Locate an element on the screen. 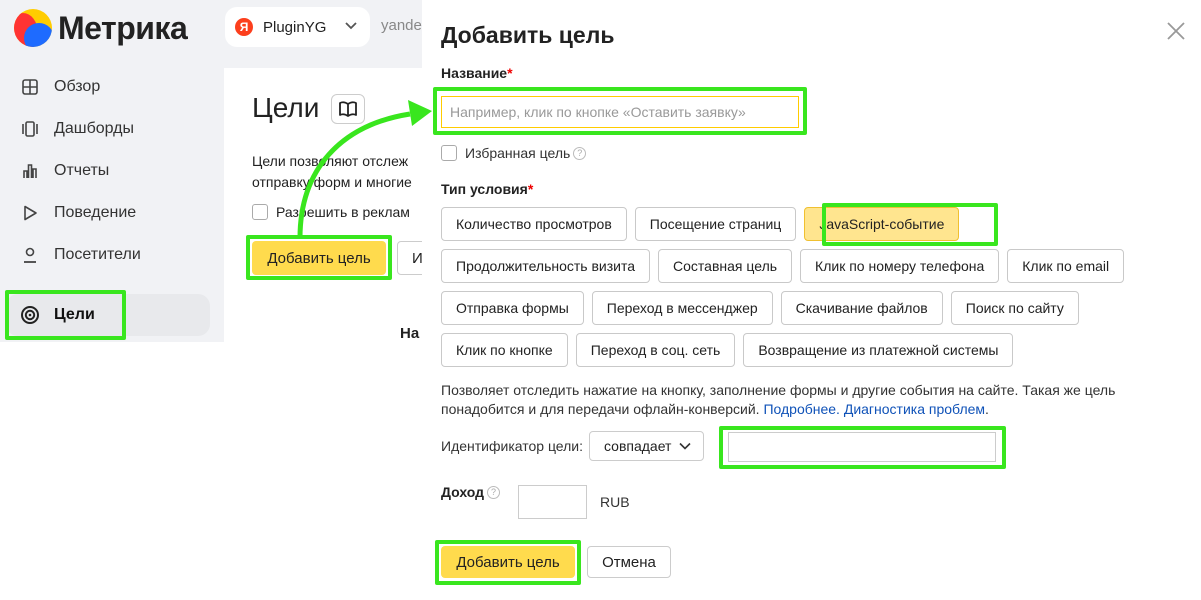 The width and height of the screenshot is (1201, 600). condition-type-button: Продолжительность визита is located at coordinates (546, 266).